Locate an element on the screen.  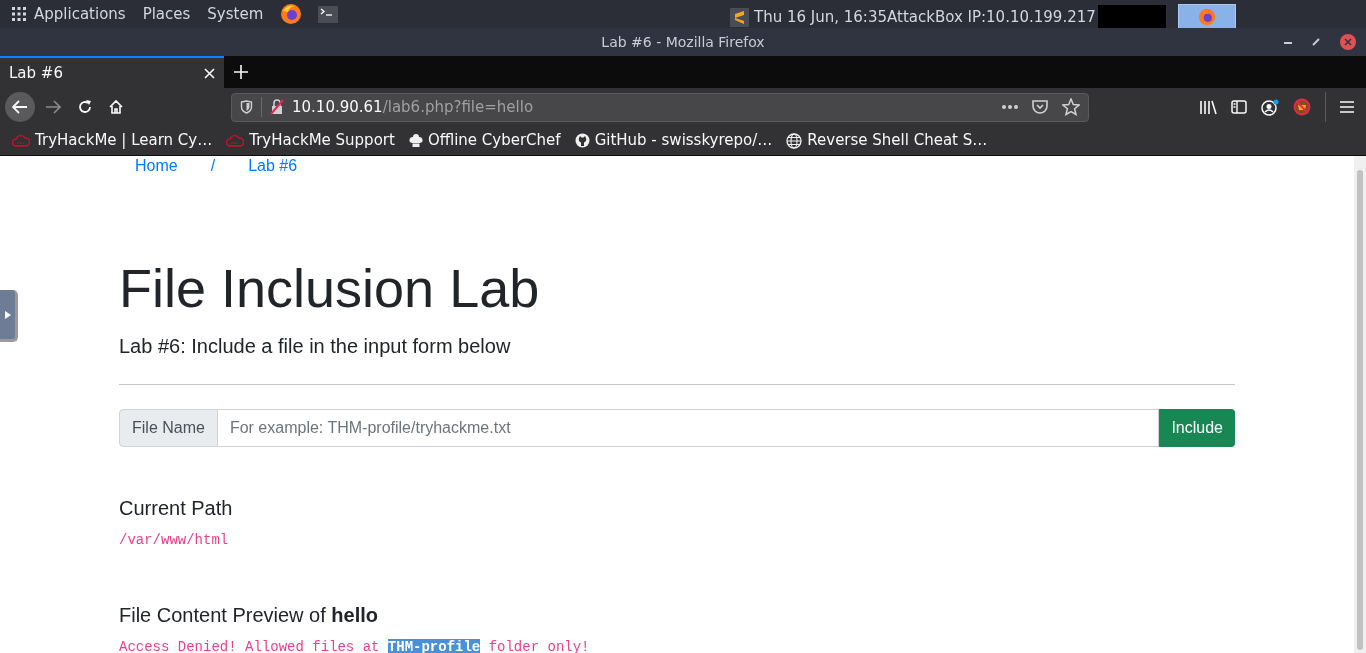
reload-icon is located at coordinates (85, 107).